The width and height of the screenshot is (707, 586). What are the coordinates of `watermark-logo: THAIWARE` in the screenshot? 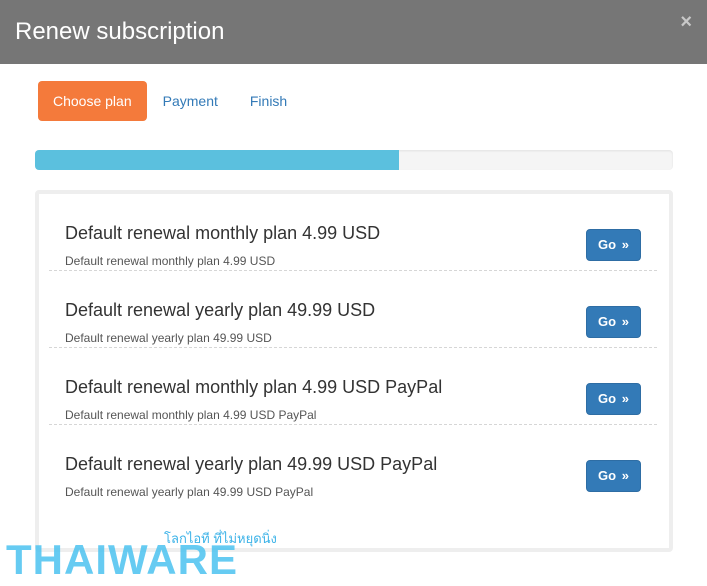 It's located at (122, 559).